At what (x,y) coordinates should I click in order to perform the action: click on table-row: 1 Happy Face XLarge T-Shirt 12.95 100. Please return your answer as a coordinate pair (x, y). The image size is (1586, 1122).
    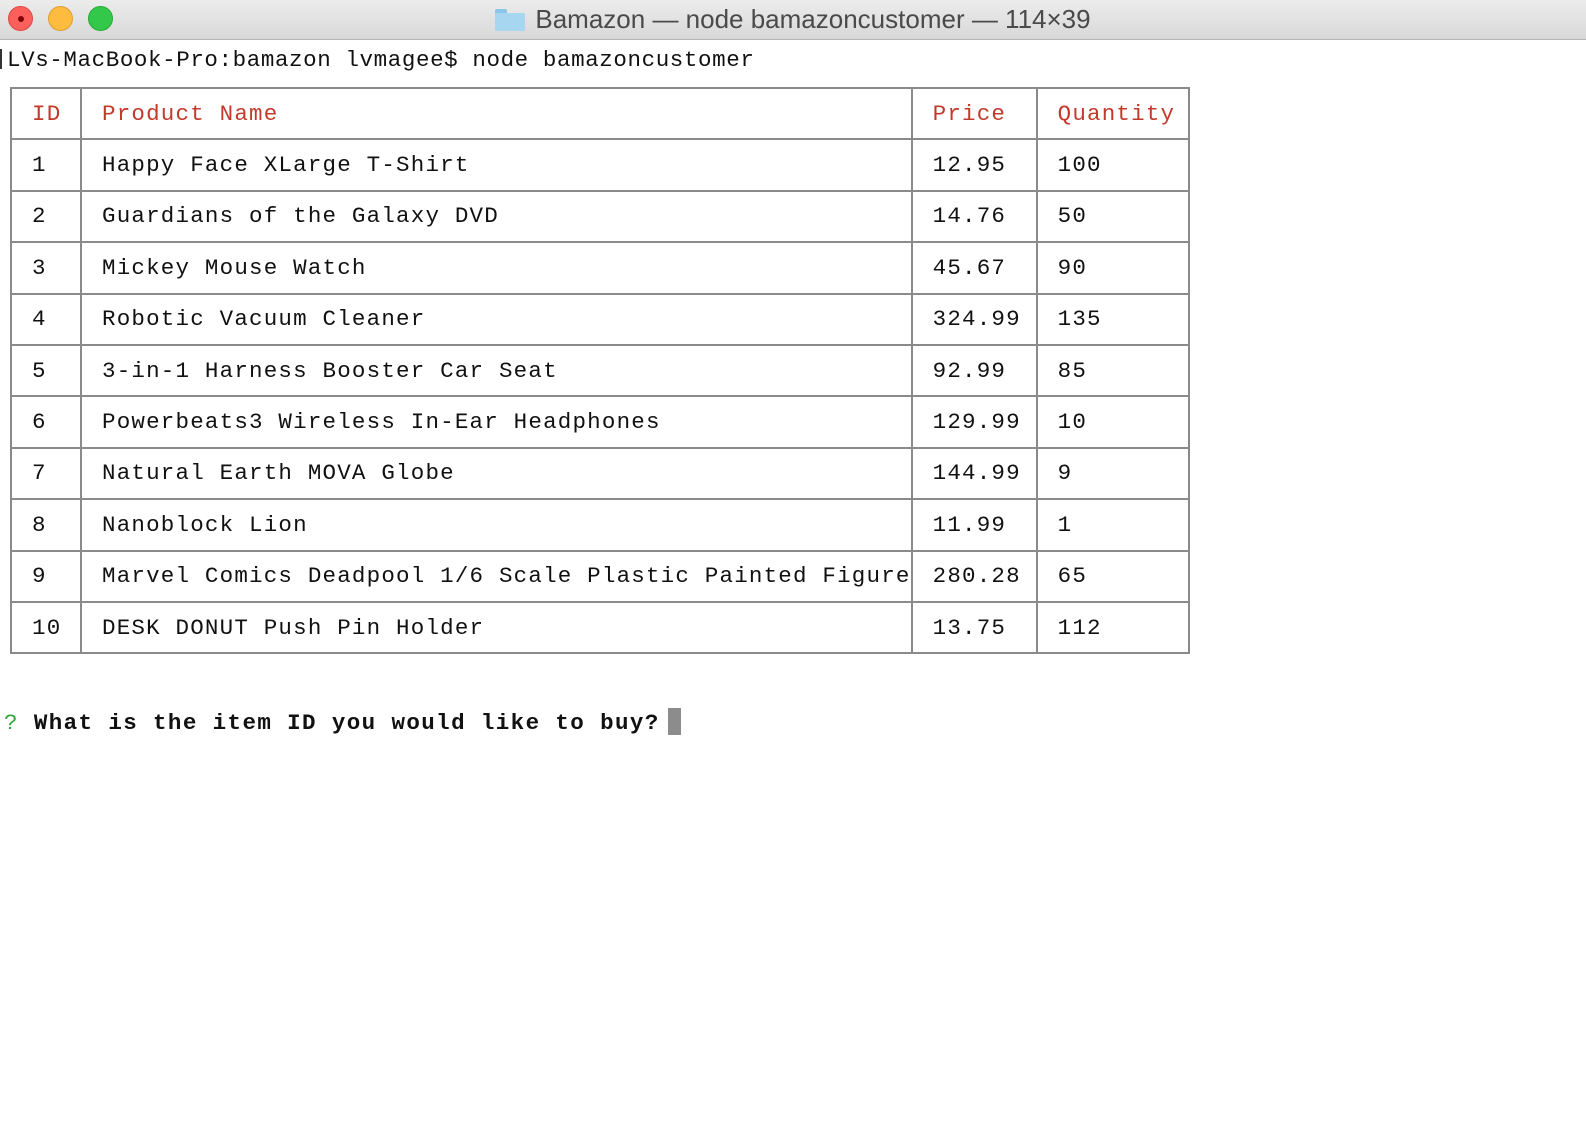
    Looking at the image, I should click on (600, 165).